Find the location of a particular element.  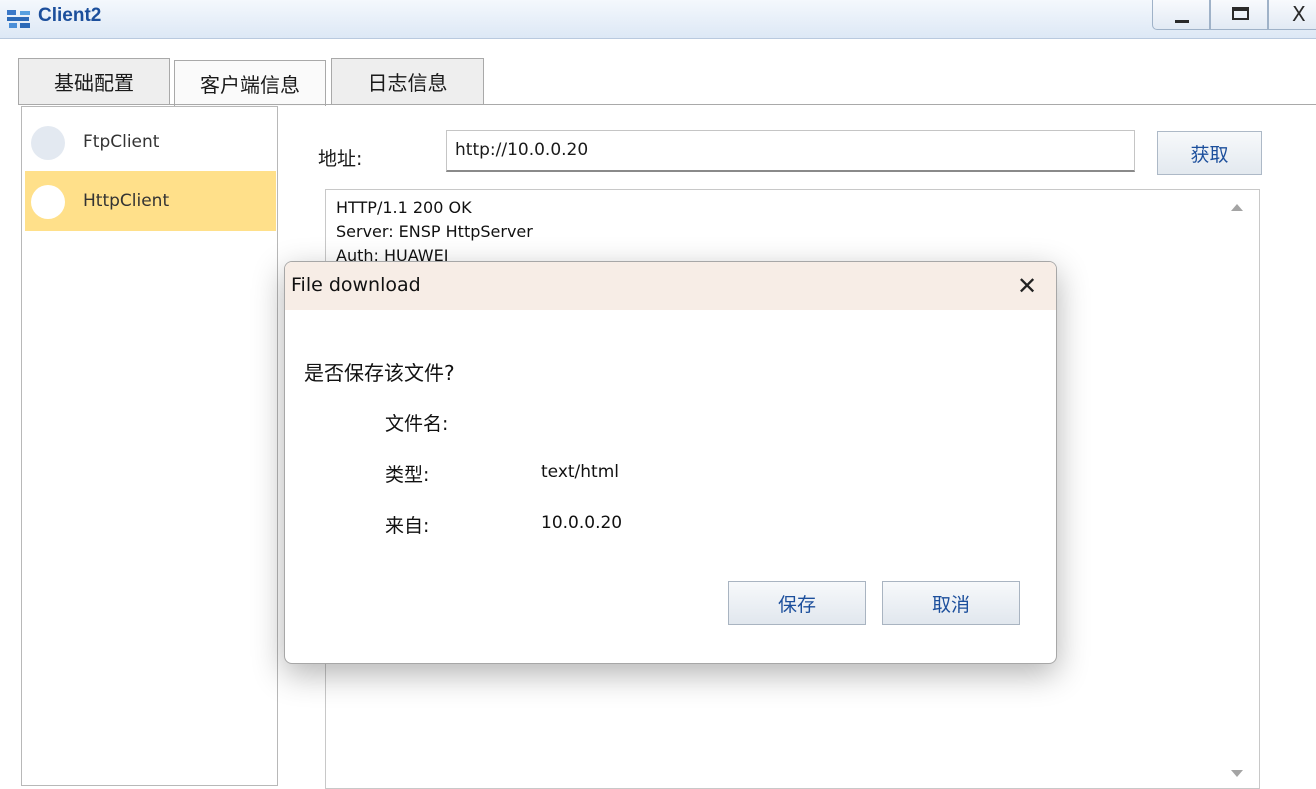

from-label: 来自: is located at coordinates (407, 526).